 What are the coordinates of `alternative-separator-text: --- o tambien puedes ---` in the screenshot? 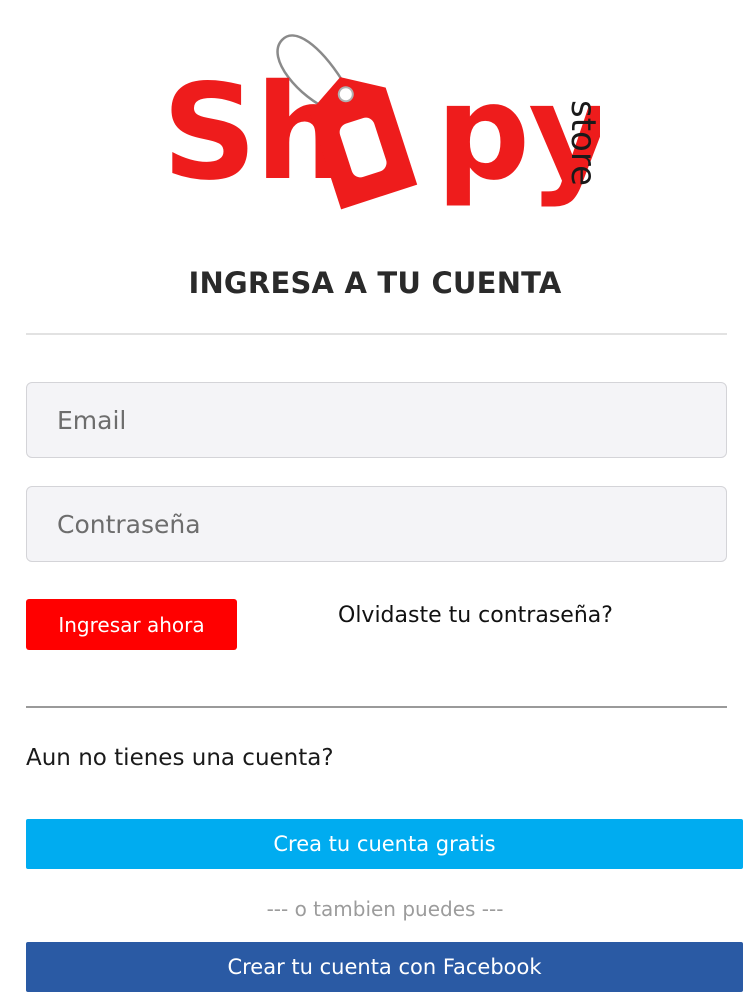 It's located at (385, 909).